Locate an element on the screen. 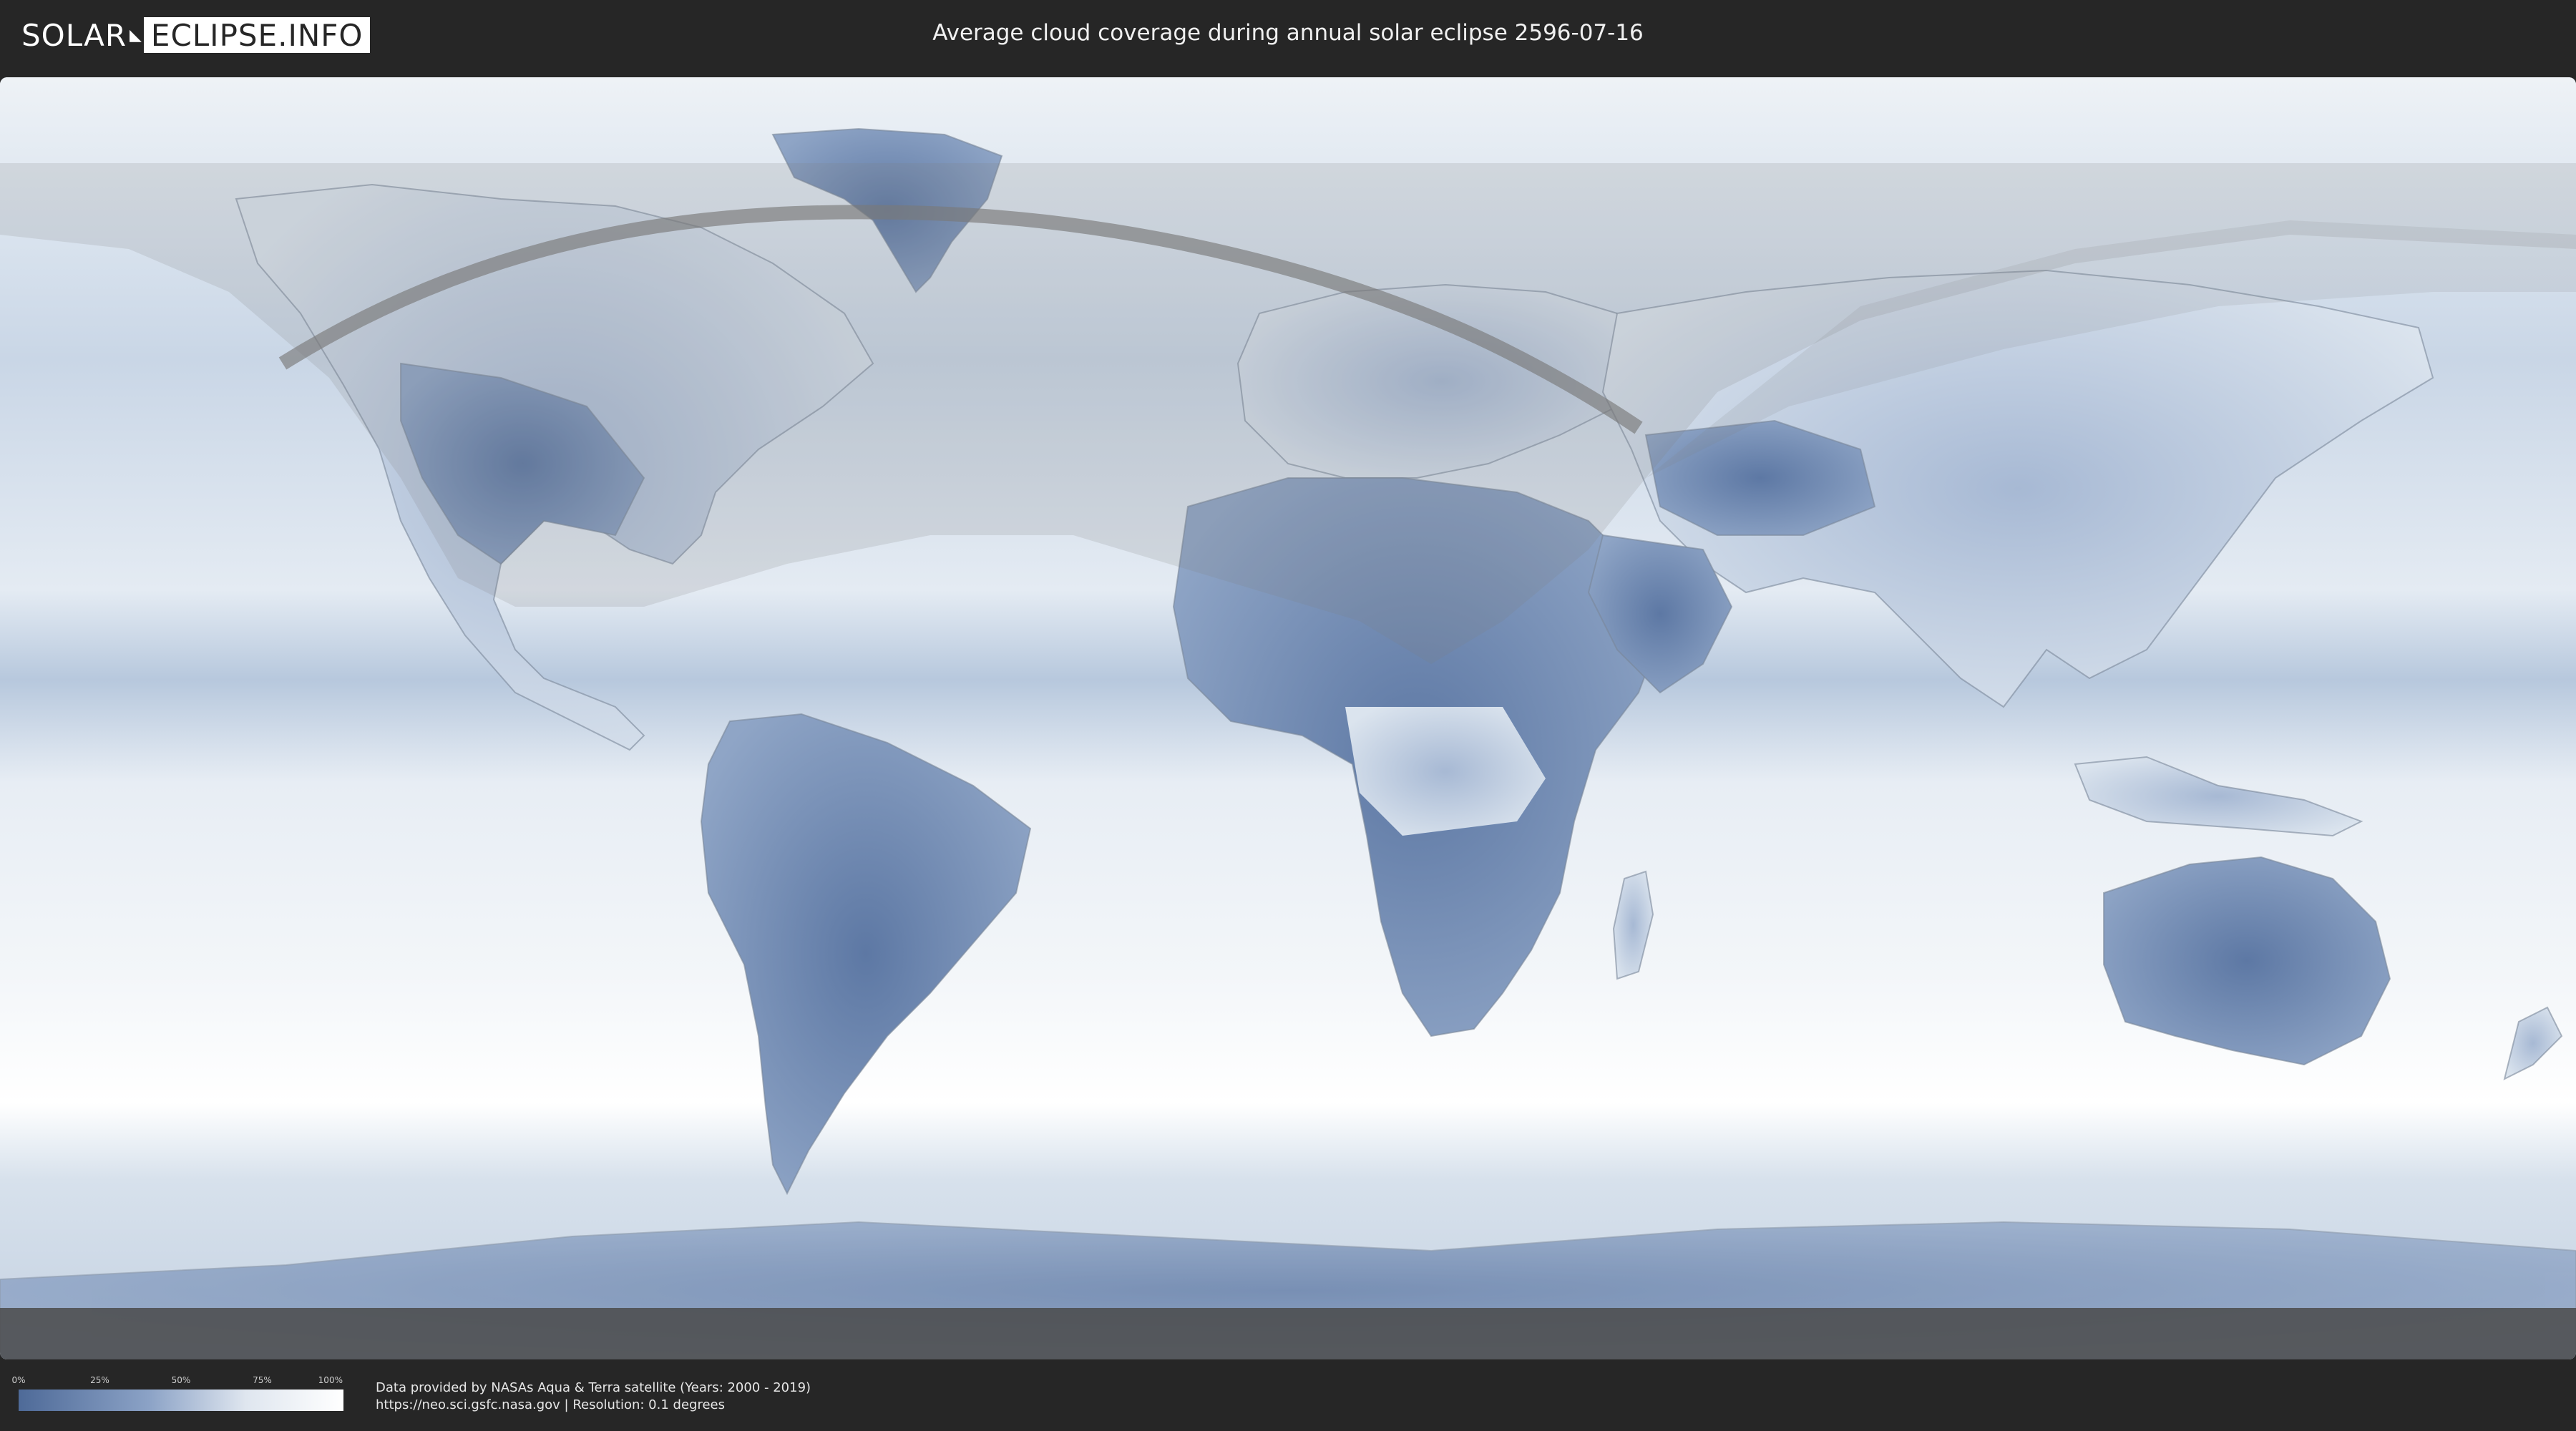 The width and height of the screenshot is (2576, 1431). legend-color-bar is located at coordinates (181, 1400).